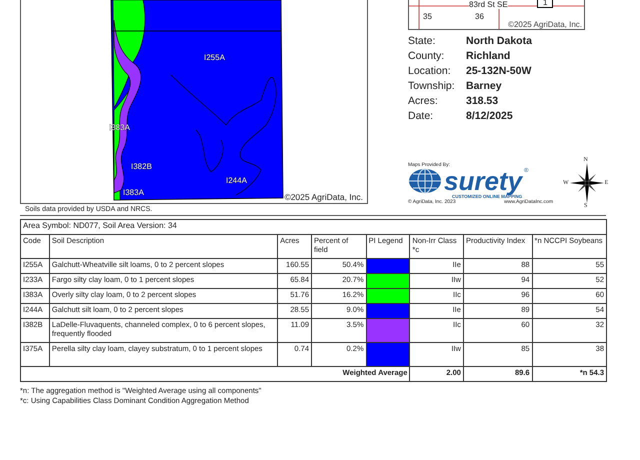 The height and width of the screenshot is (460, 640). Describe the element at coordinates (483, 101) in the screenshot. I see `info-value: 318.53` at that location.